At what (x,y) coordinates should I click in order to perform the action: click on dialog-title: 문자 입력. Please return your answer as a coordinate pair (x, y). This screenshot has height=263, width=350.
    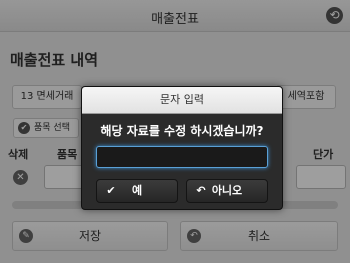
    Looking at the image, I should click on (182, 100).